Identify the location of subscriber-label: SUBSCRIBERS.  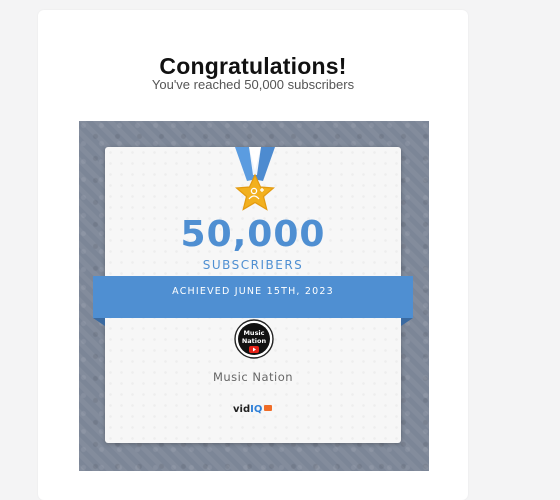
(253, 265).